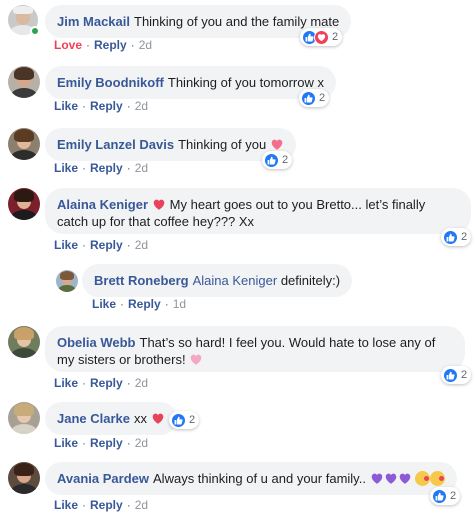 The image size is (475, 524). I want to click on commenter-name: Obelia Webb, so click(96, 342).